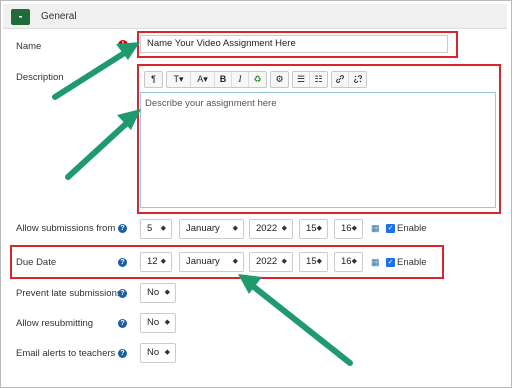  What do you see at coordinates (20, 17) in the screenshot?
I see `collapse-button: -` at bounding box center [20, 17].